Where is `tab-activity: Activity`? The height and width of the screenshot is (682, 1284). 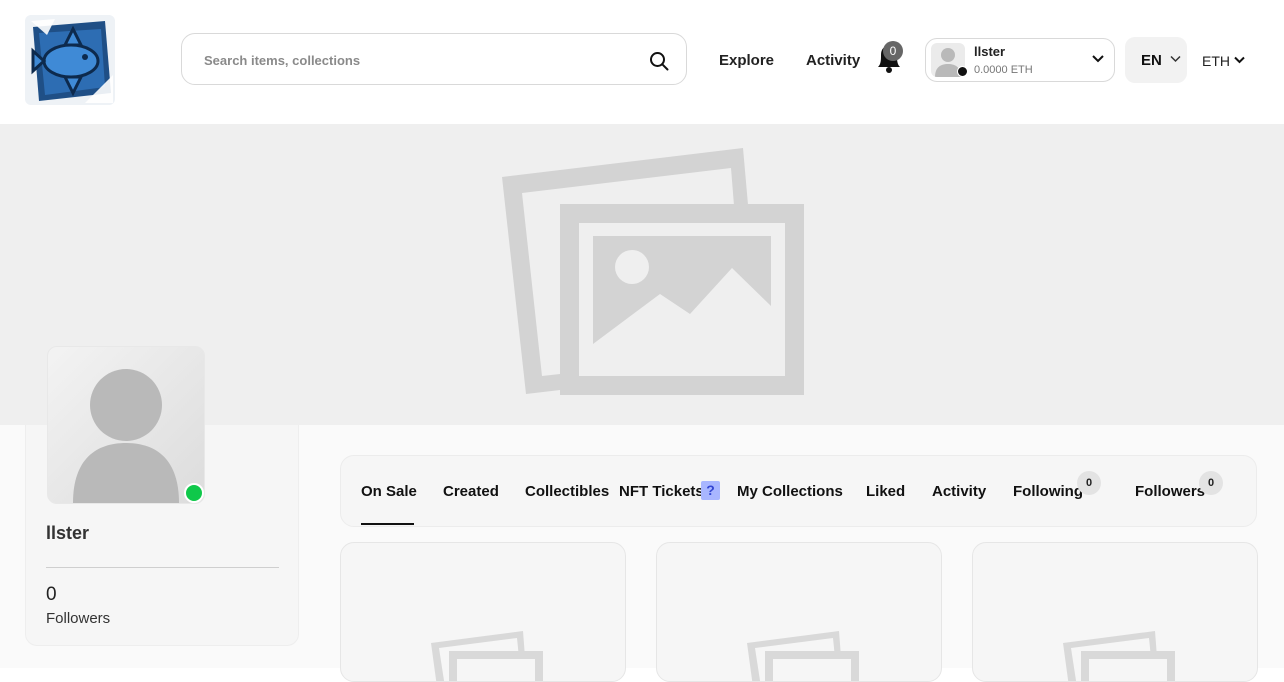 tab-activity: Activity is located at coordinates (959, 491).